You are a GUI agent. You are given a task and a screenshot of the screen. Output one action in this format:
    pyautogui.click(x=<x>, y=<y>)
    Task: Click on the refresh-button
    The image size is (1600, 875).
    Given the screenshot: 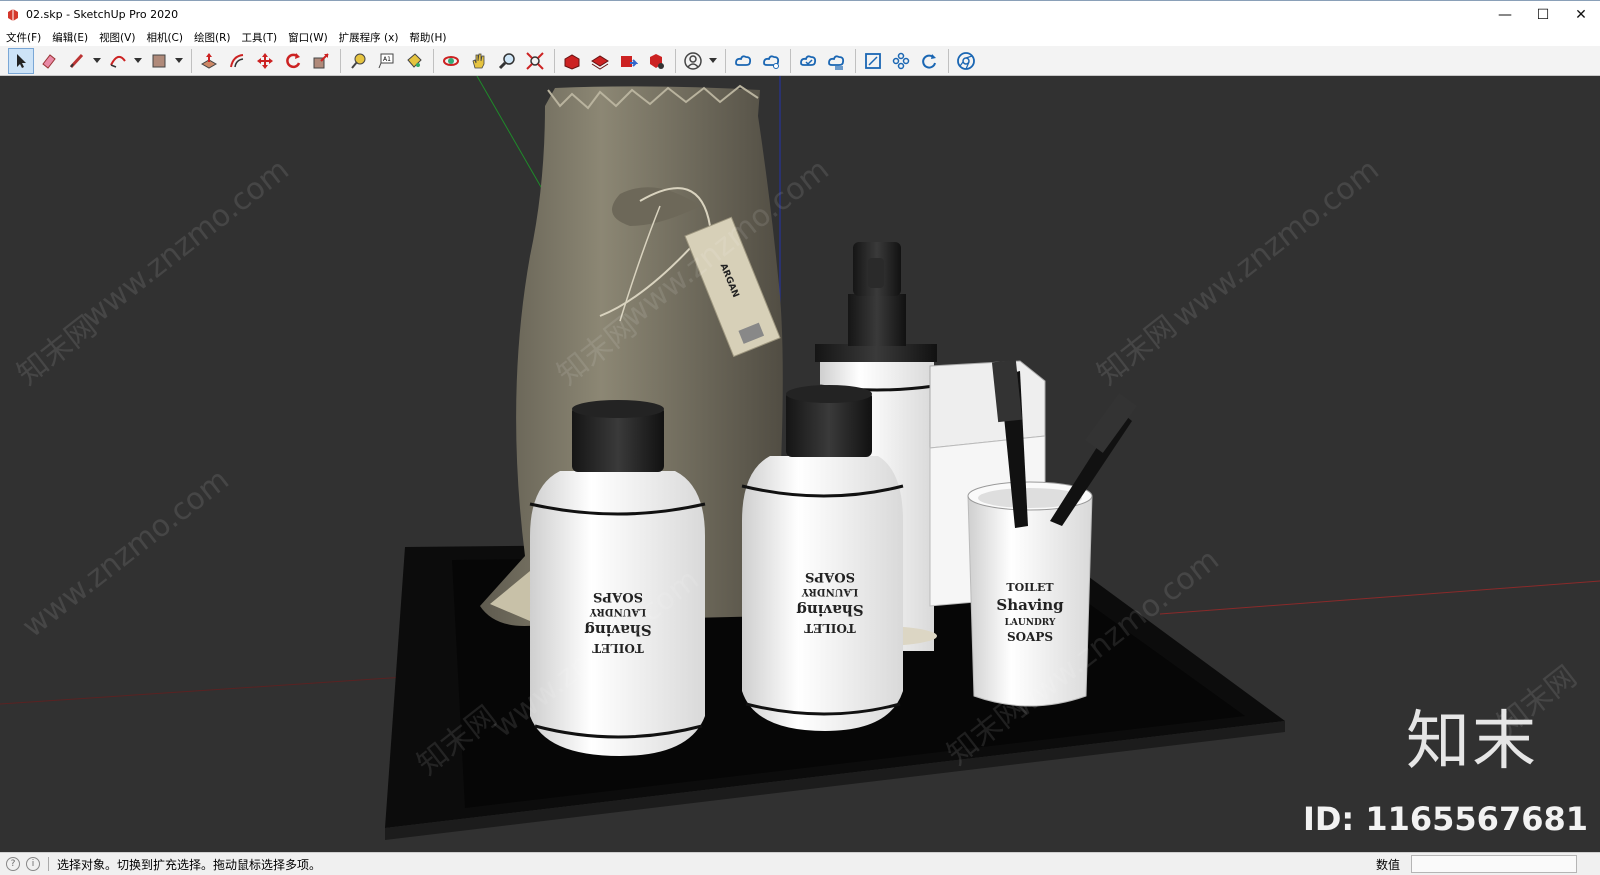 What is the action you would take?
    pyautogui.click(x=929, y=61)
    